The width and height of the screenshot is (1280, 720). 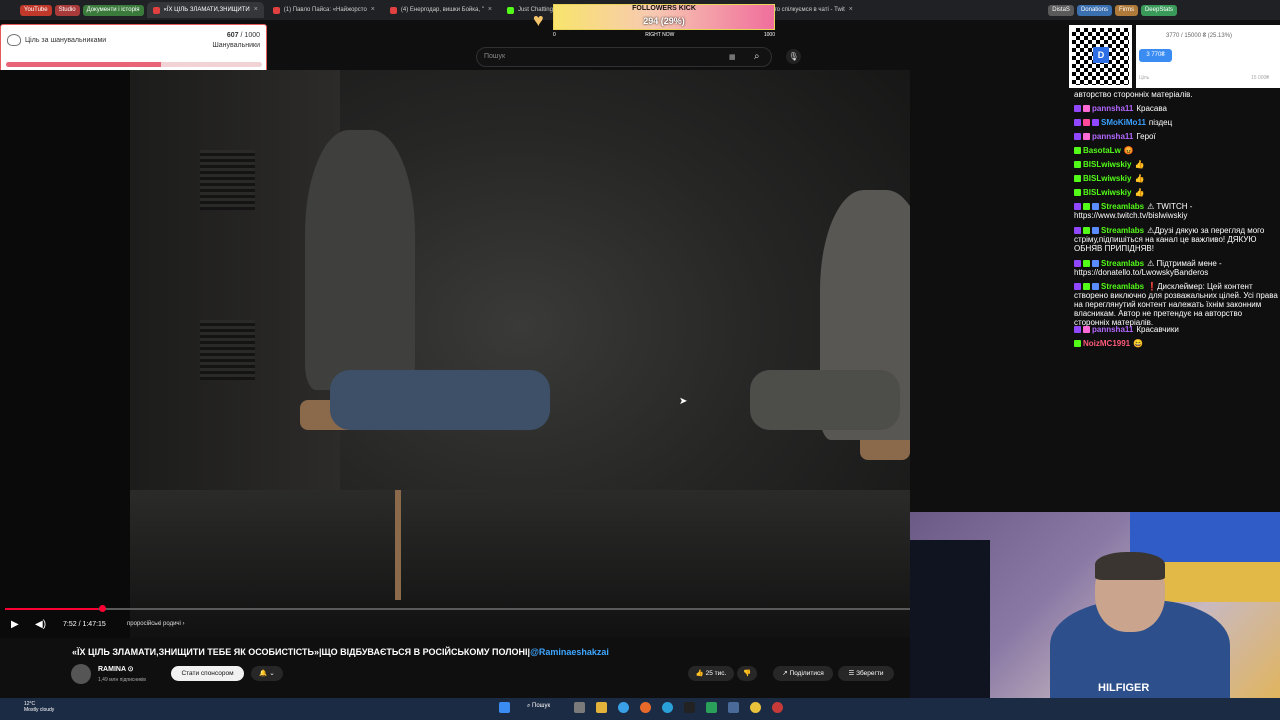 I want to click on subscriber-goal-track, so click(x=134, y=64).